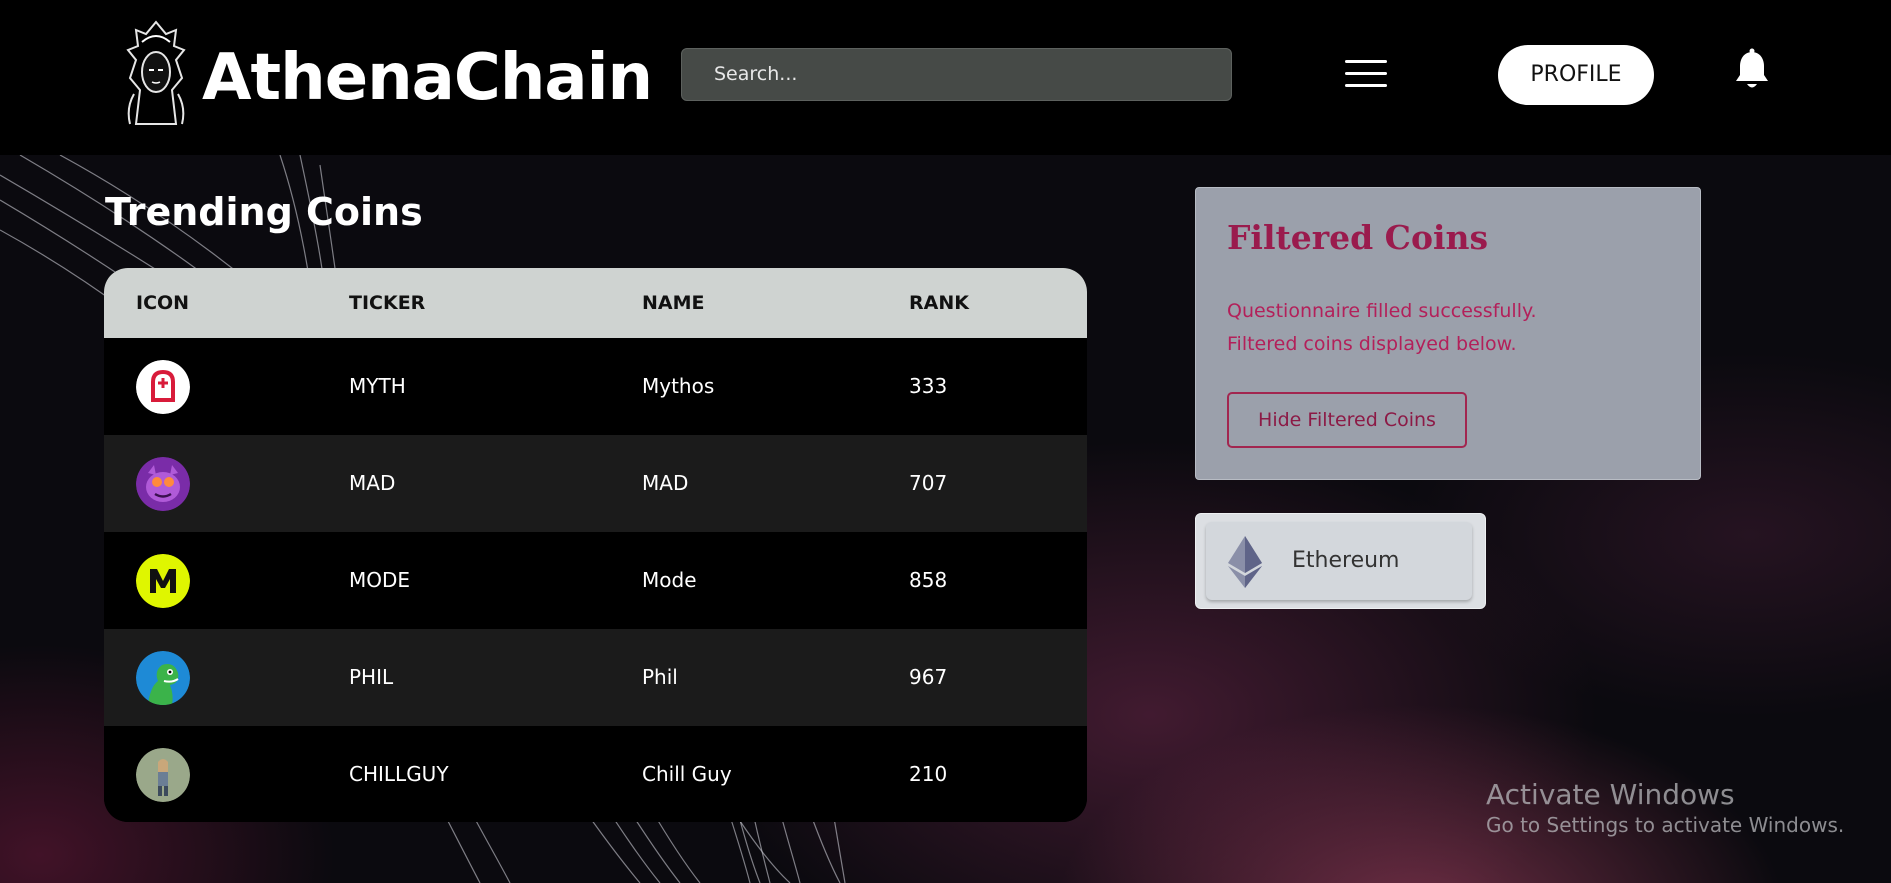 This screenshot has height=883, width=1891. Describe the element at coordinates (156, 75) in the screenshot. I see `athena-logo-icon` at that location.